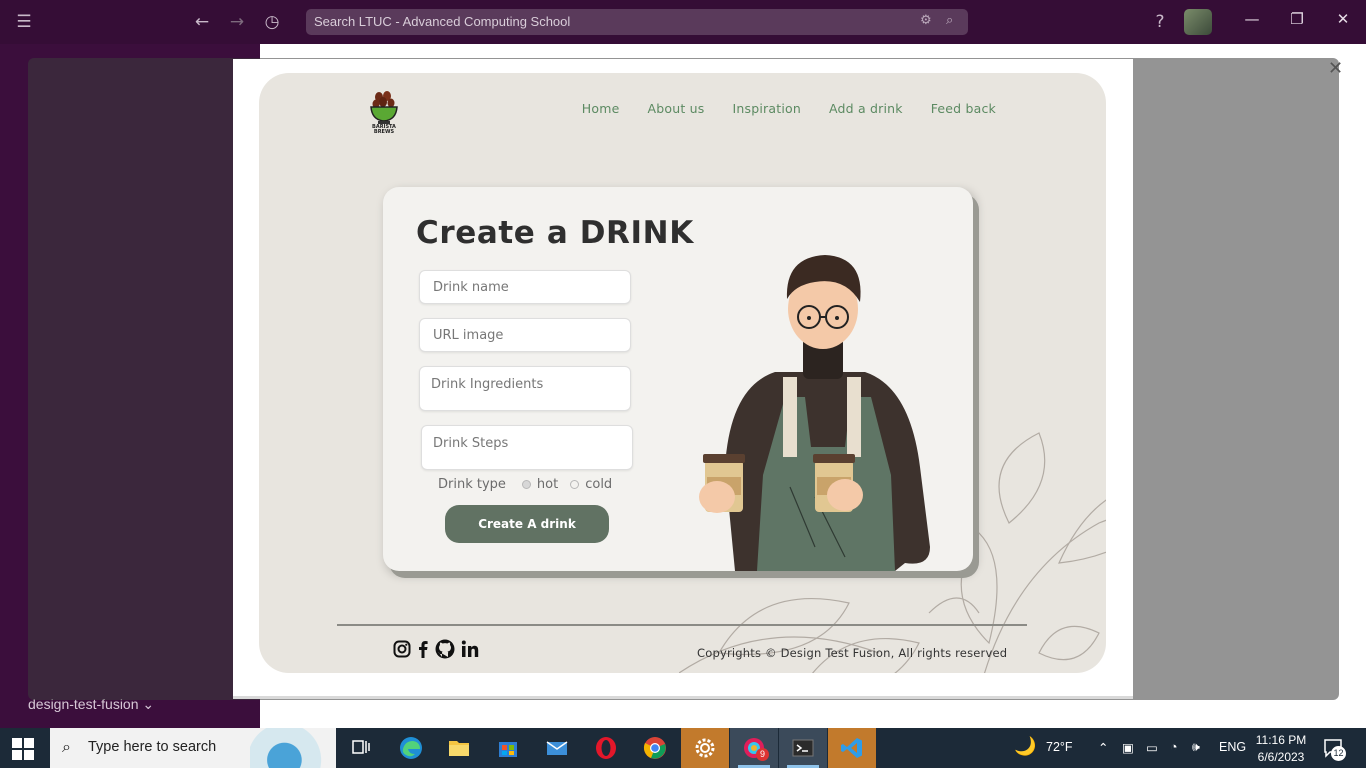  Describe the element at coordinates (1152, 747) in the screenshot. I see `battery-icon: ▭` at that location.